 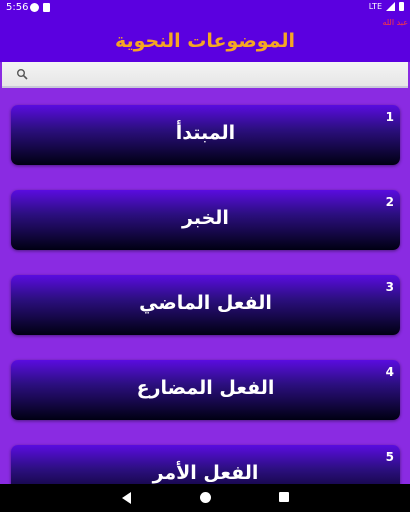 I want to click on topic-card: 2 الخبر, so click(x=205, y=220).